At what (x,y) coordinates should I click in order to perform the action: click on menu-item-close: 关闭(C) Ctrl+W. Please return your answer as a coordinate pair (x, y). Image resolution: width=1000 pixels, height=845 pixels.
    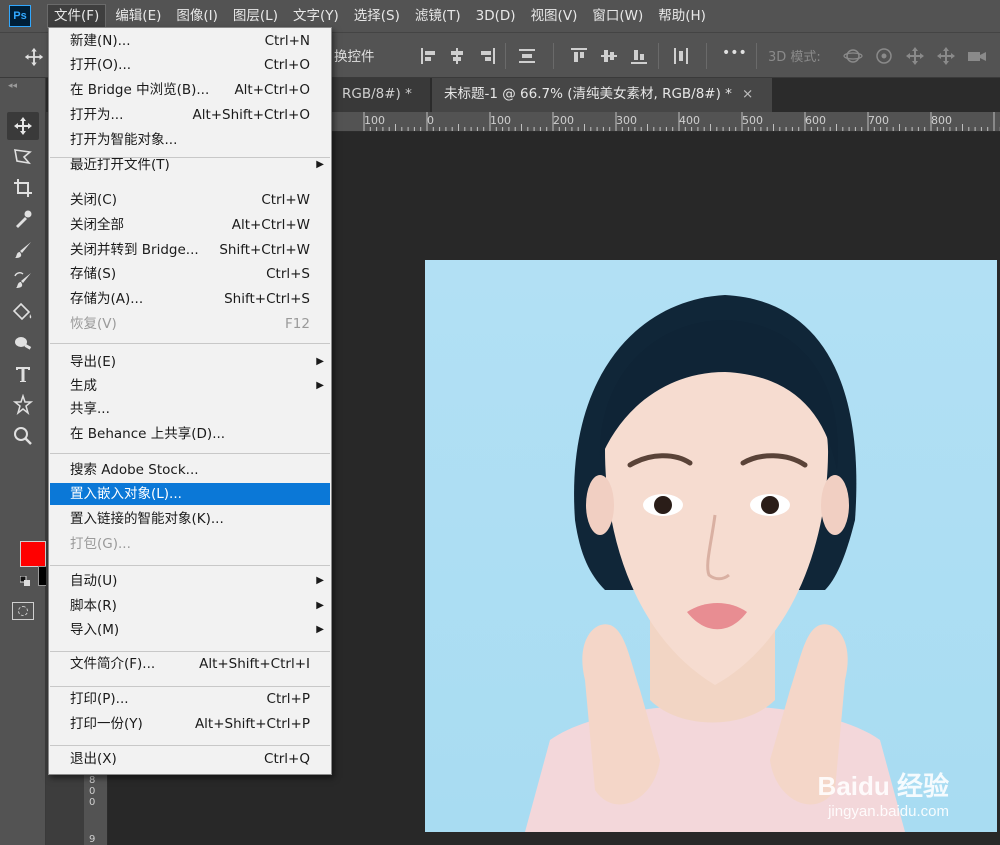
    Looking at the image, I should click on (190, 200).